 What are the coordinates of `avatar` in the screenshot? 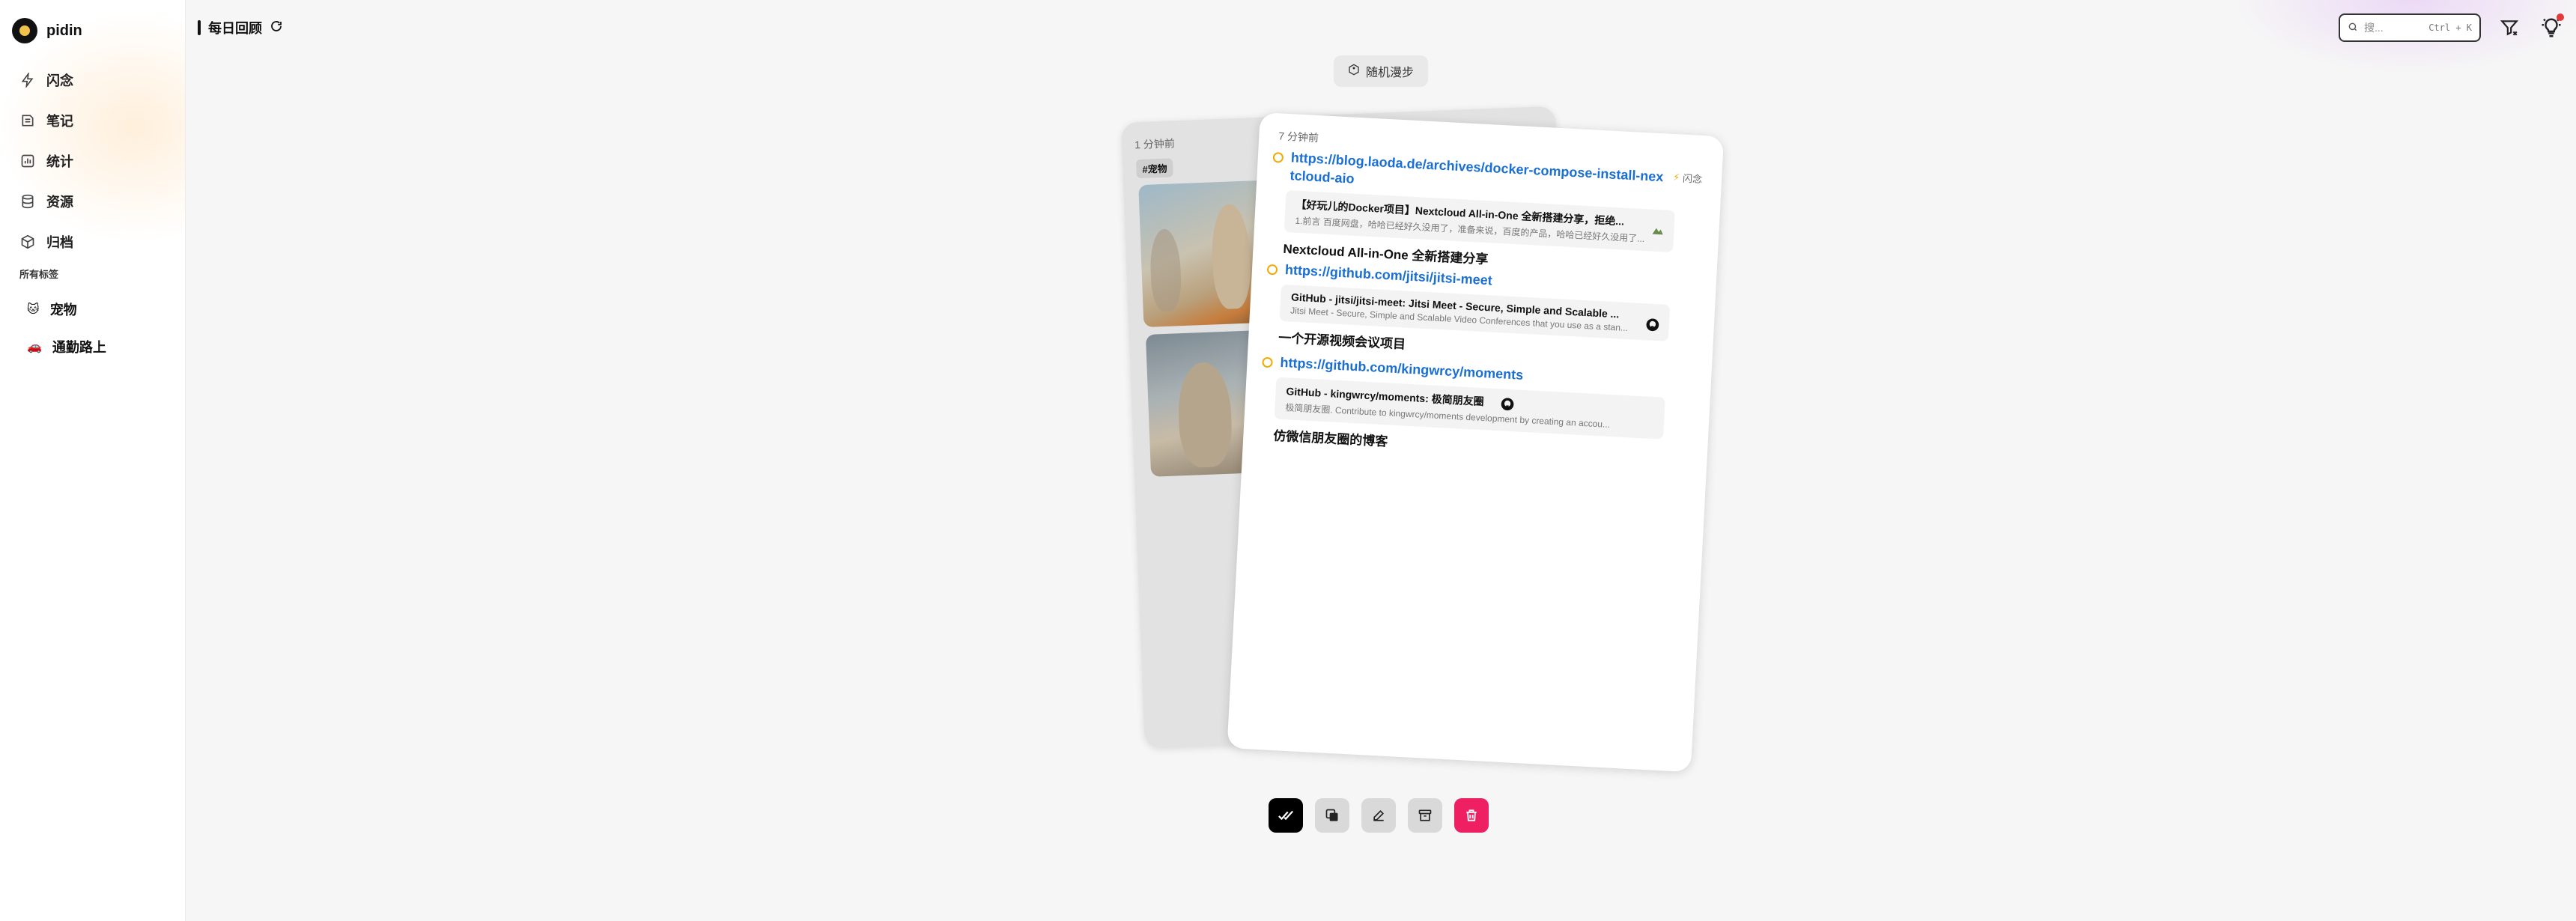 It's located at (24, 30).